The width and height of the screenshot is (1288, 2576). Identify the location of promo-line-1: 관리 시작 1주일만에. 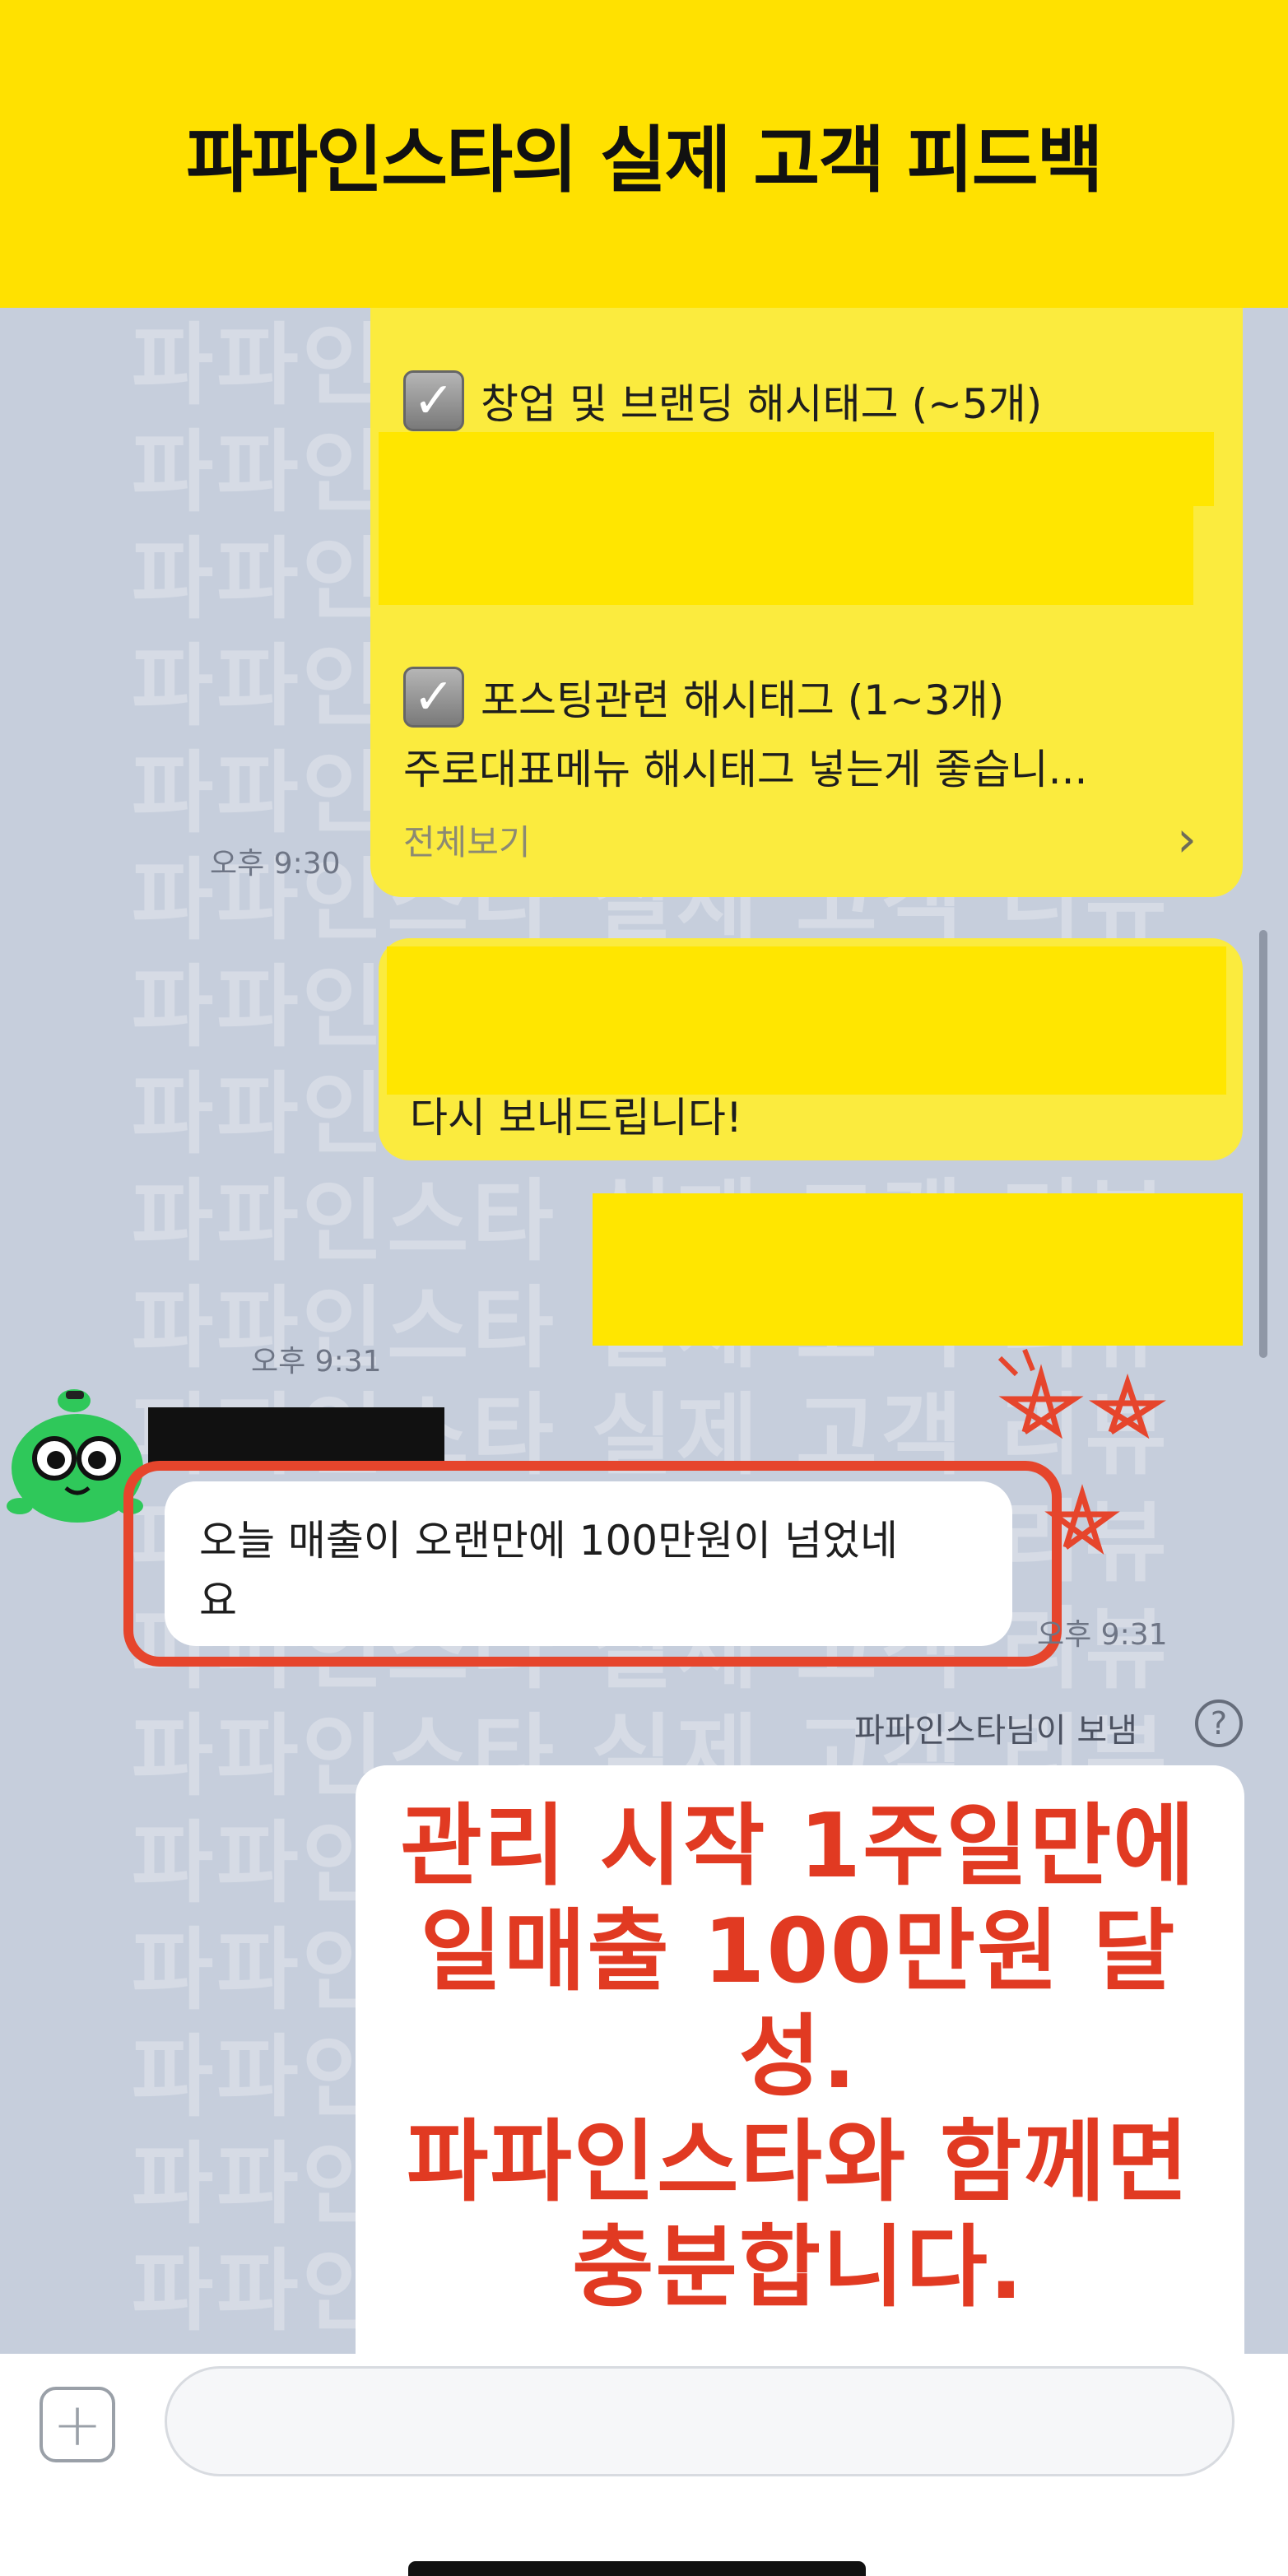
(798, 1846).